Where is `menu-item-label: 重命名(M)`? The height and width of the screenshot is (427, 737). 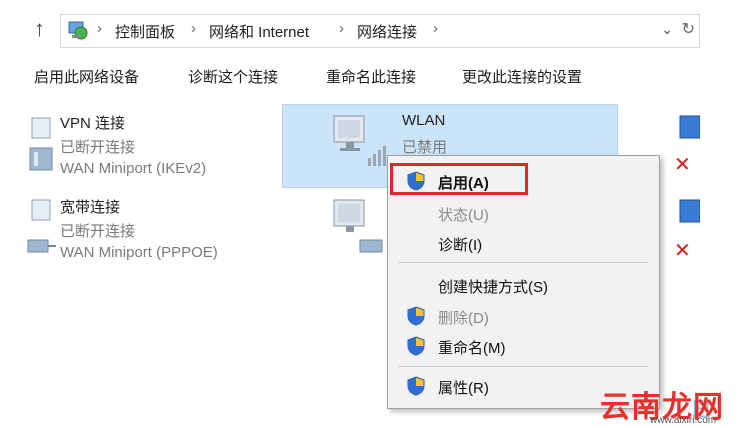 menu-item-label: 重命名(M) is located at coordinates (472, 348).